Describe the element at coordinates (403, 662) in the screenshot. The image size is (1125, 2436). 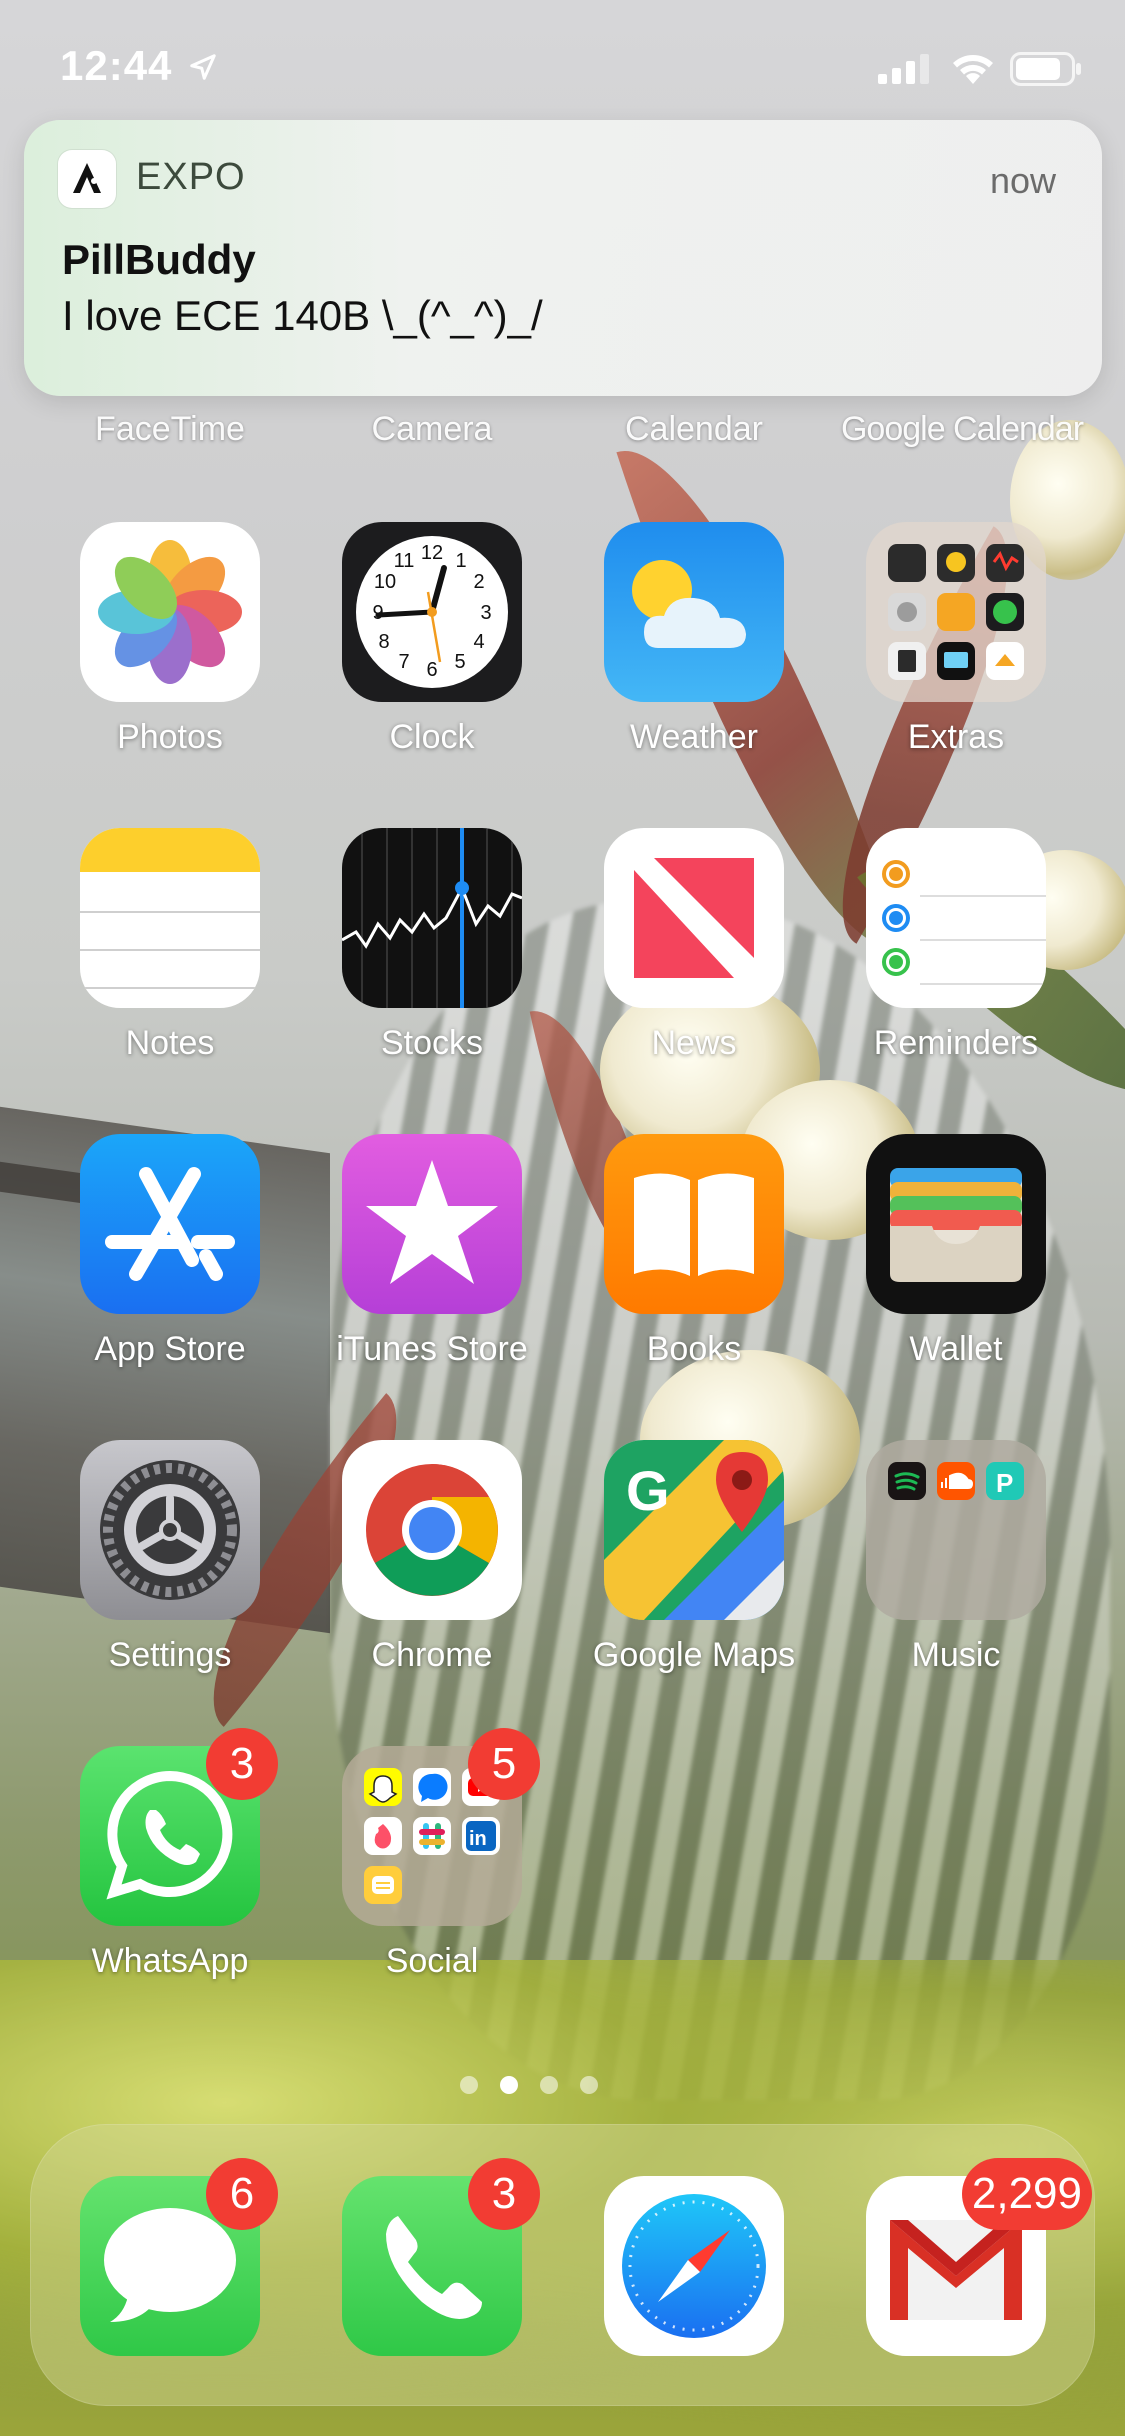
I see `clock-number: 7` at that location.